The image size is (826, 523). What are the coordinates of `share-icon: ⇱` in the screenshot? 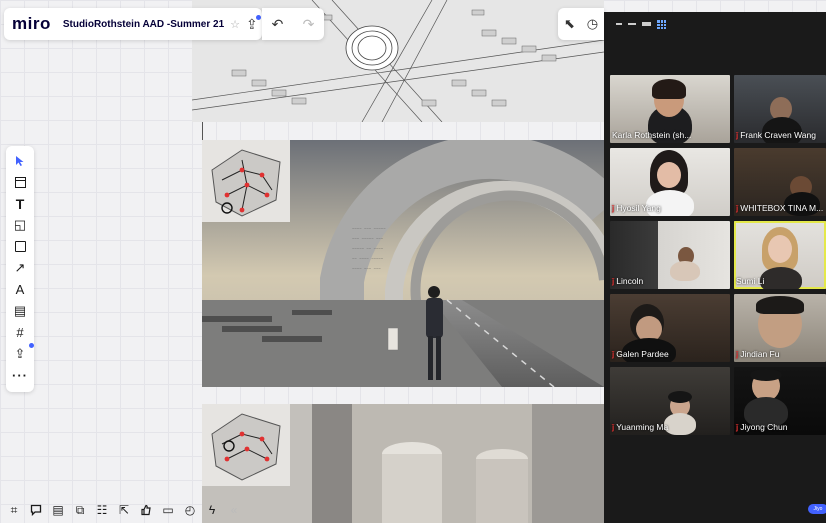 It's located at (124, 510).